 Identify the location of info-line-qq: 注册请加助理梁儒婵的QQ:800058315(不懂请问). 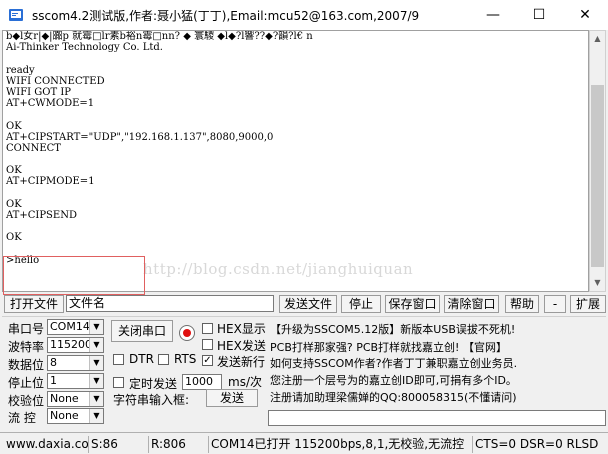
(393, 397).